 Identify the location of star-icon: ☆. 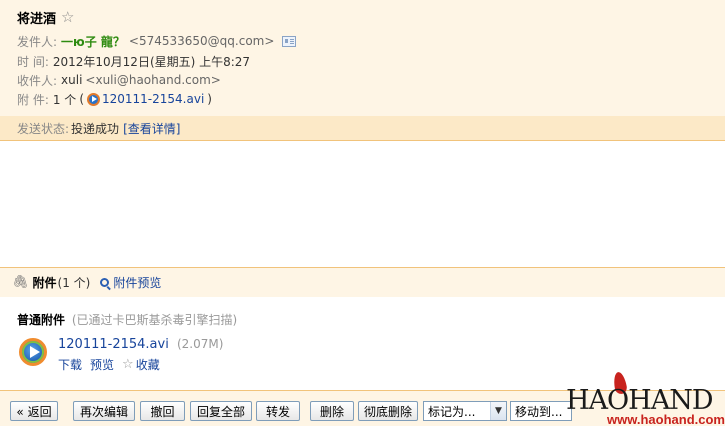
(67, 17).